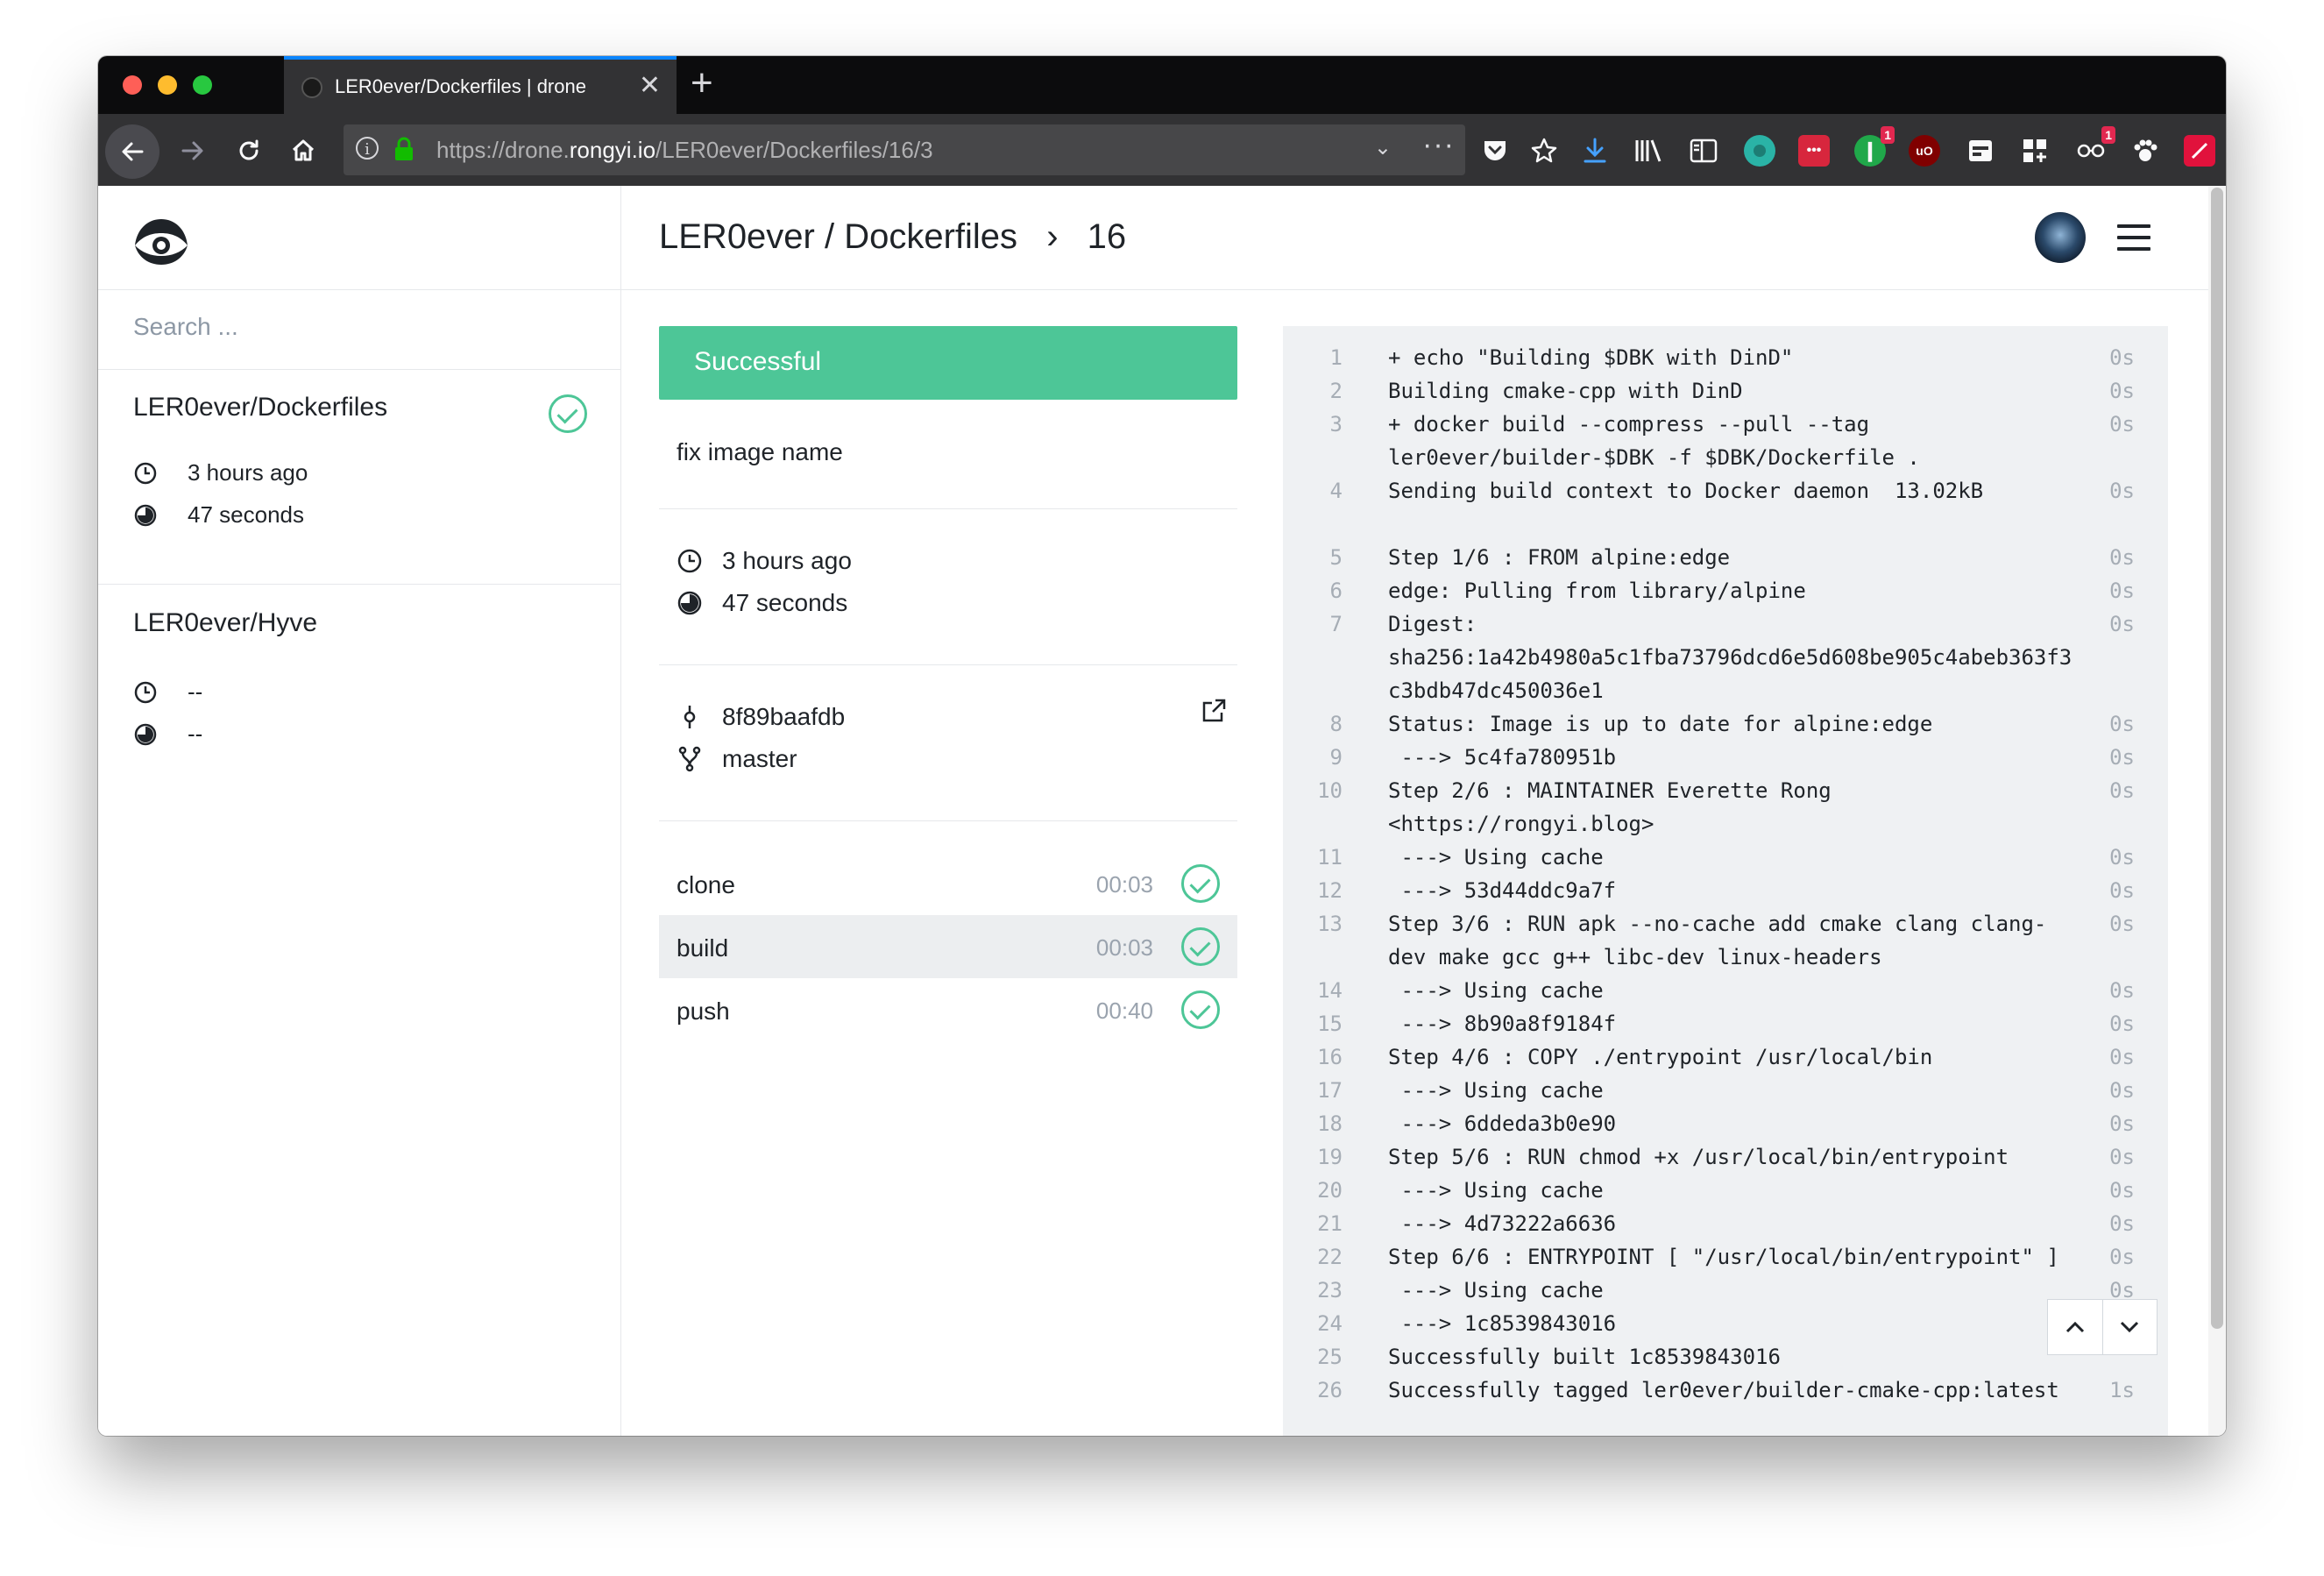 The image size is (2324, 1576). Describe the element at coordinates (196, 734) in the screenshot. I see `repo-duration-text: --` at that location.